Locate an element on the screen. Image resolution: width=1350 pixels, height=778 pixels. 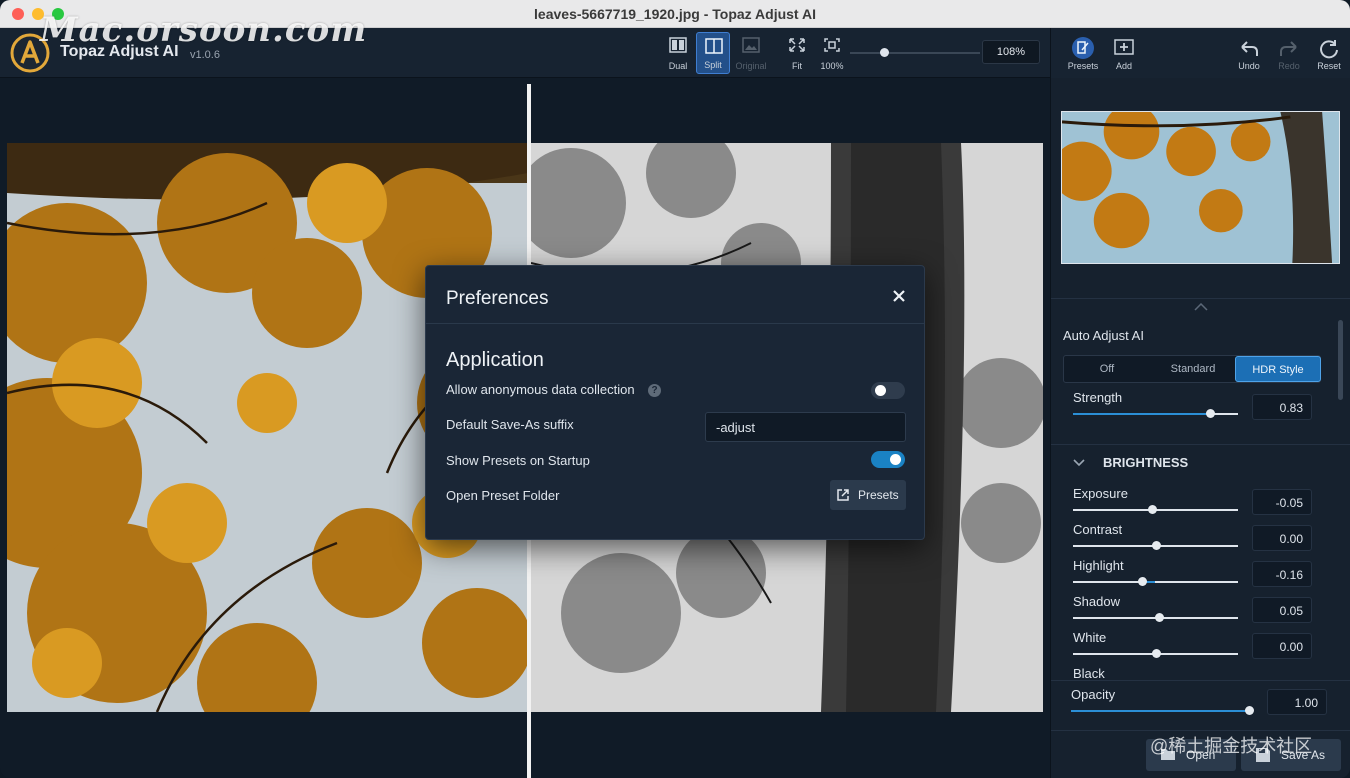
redo-icon is located at coordinates (1288, 48).